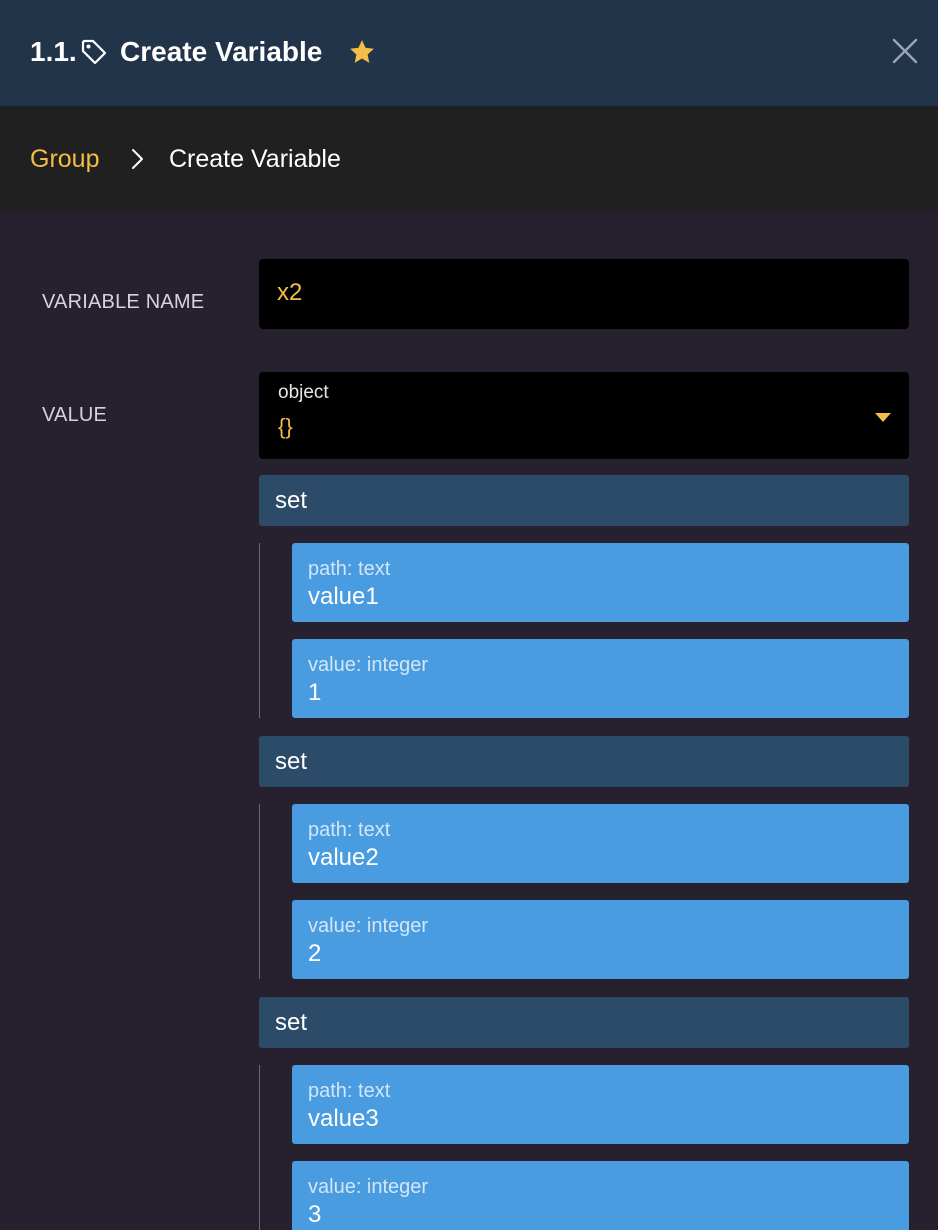 Image resolution: width=938 pixels, height=1230 pixels. What do you see at coordinates (600, 843) in the screenshot?
I see `path-param-2: path: text value2` at bounding box center [600, 843].